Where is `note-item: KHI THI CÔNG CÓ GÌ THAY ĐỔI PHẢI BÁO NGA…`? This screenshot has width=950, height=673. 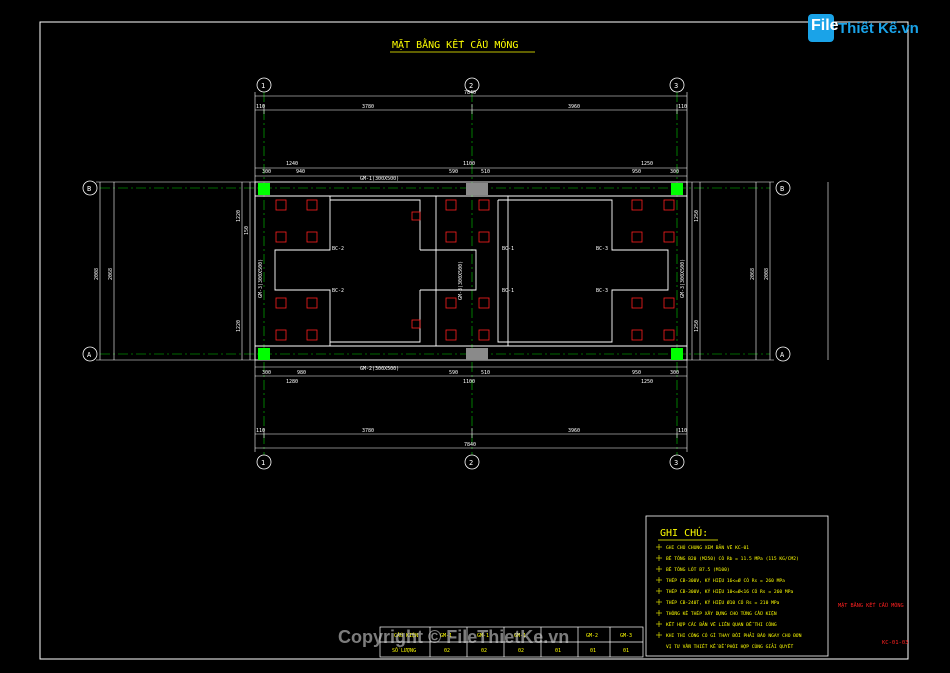
note-item: KHI THI CÔNG CÓ GÌ THAY ĐỔI PHẢI BÁO NGA… is located at coordinates (734, 635).